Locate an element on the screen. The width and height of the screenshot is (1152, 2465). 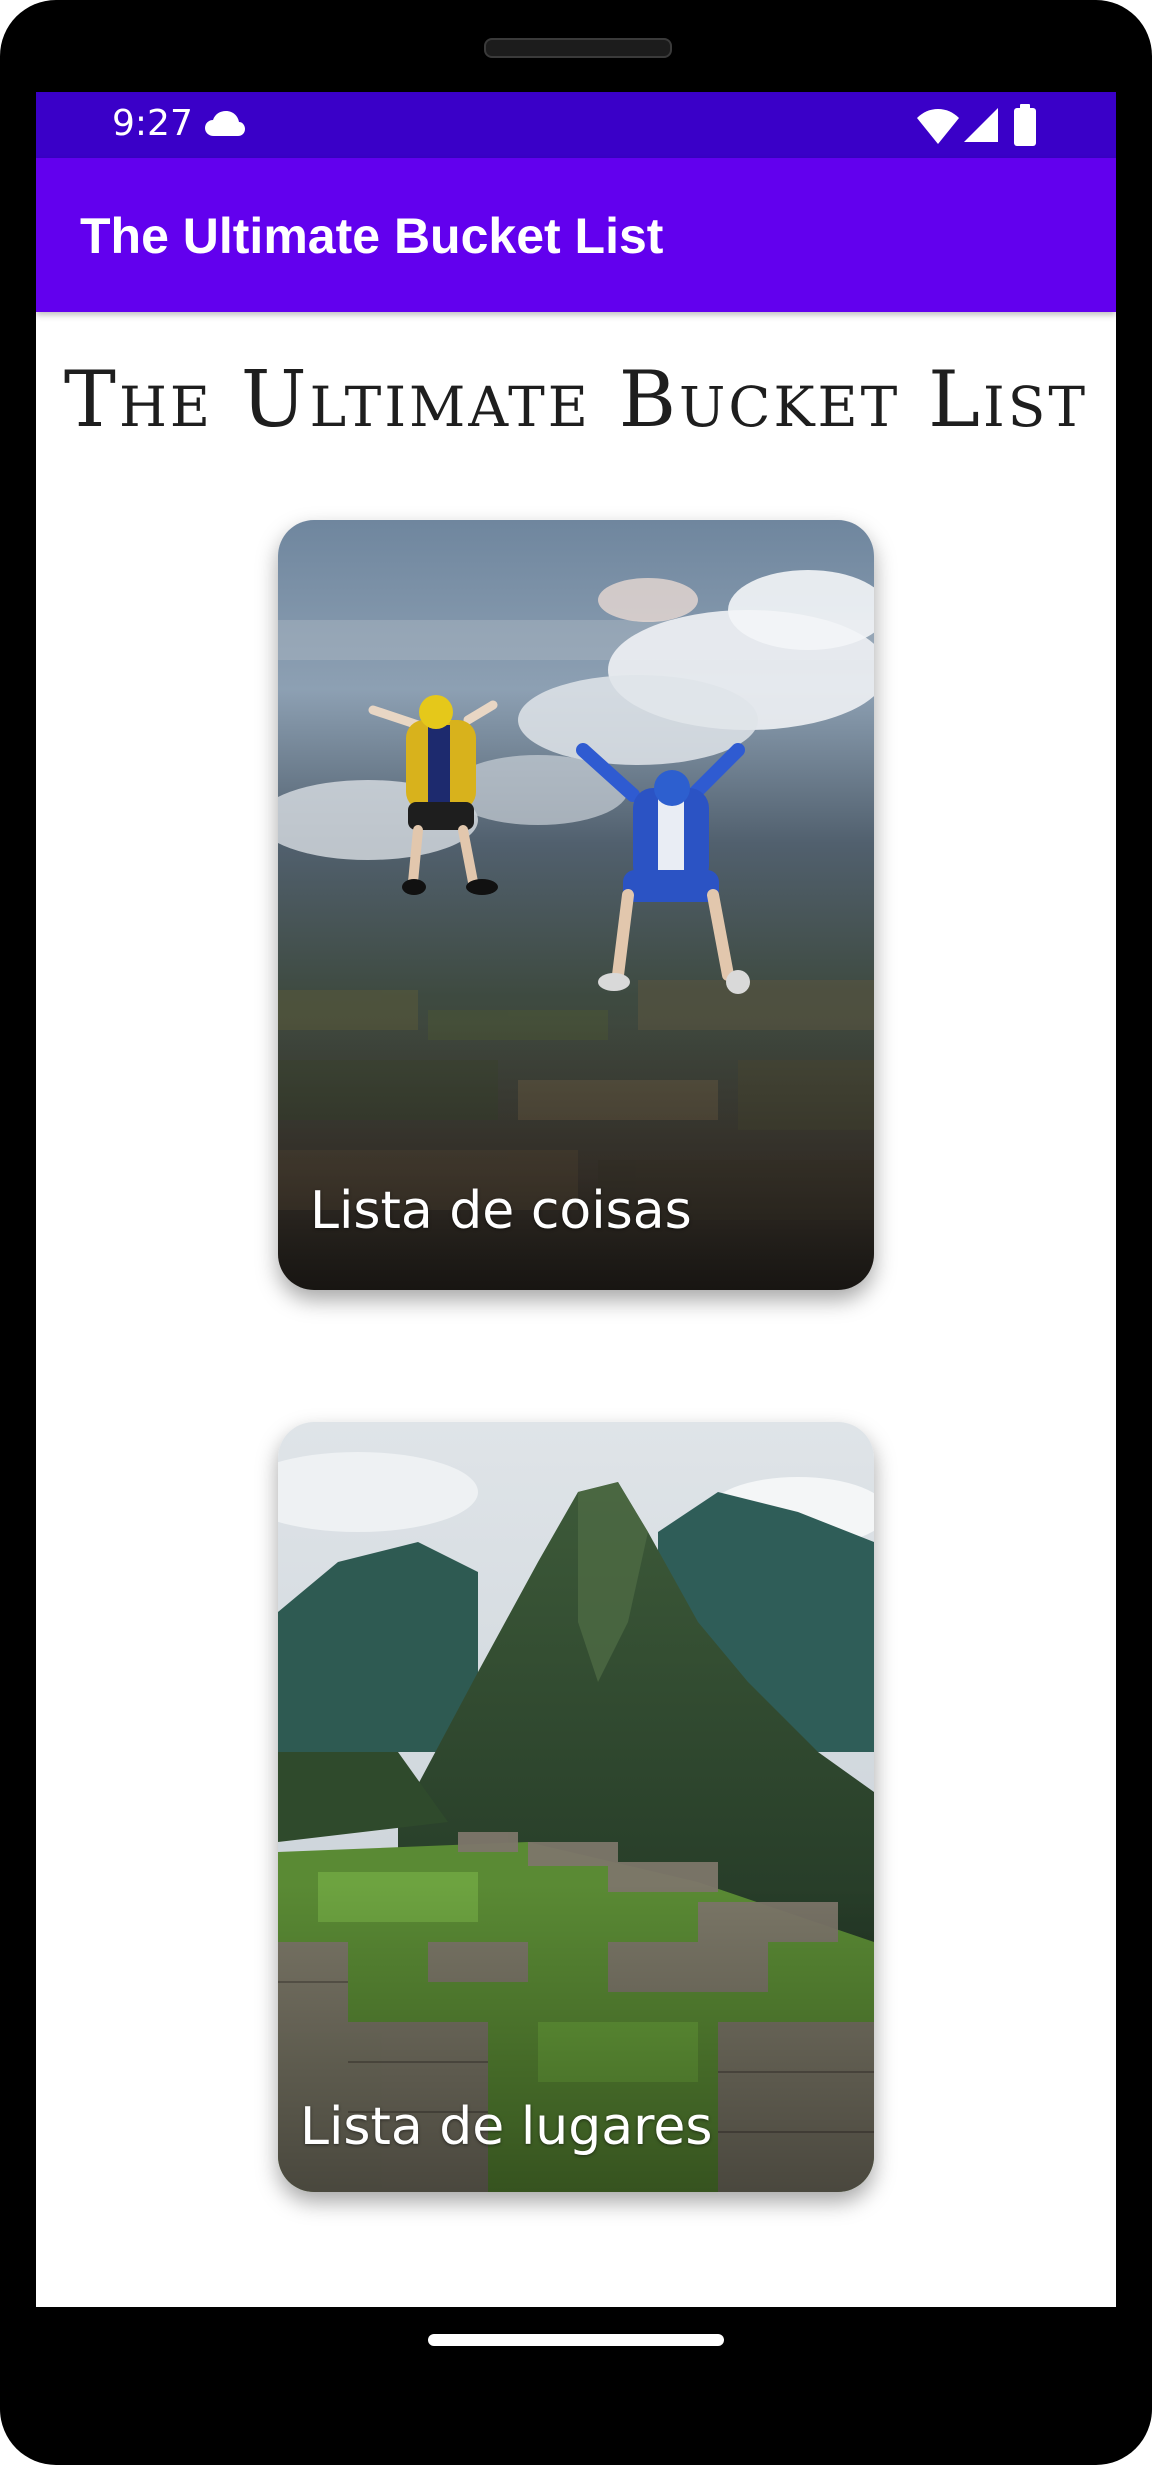
app-bar: The Ultimate Bucket List is located at coordinates (576, 235).